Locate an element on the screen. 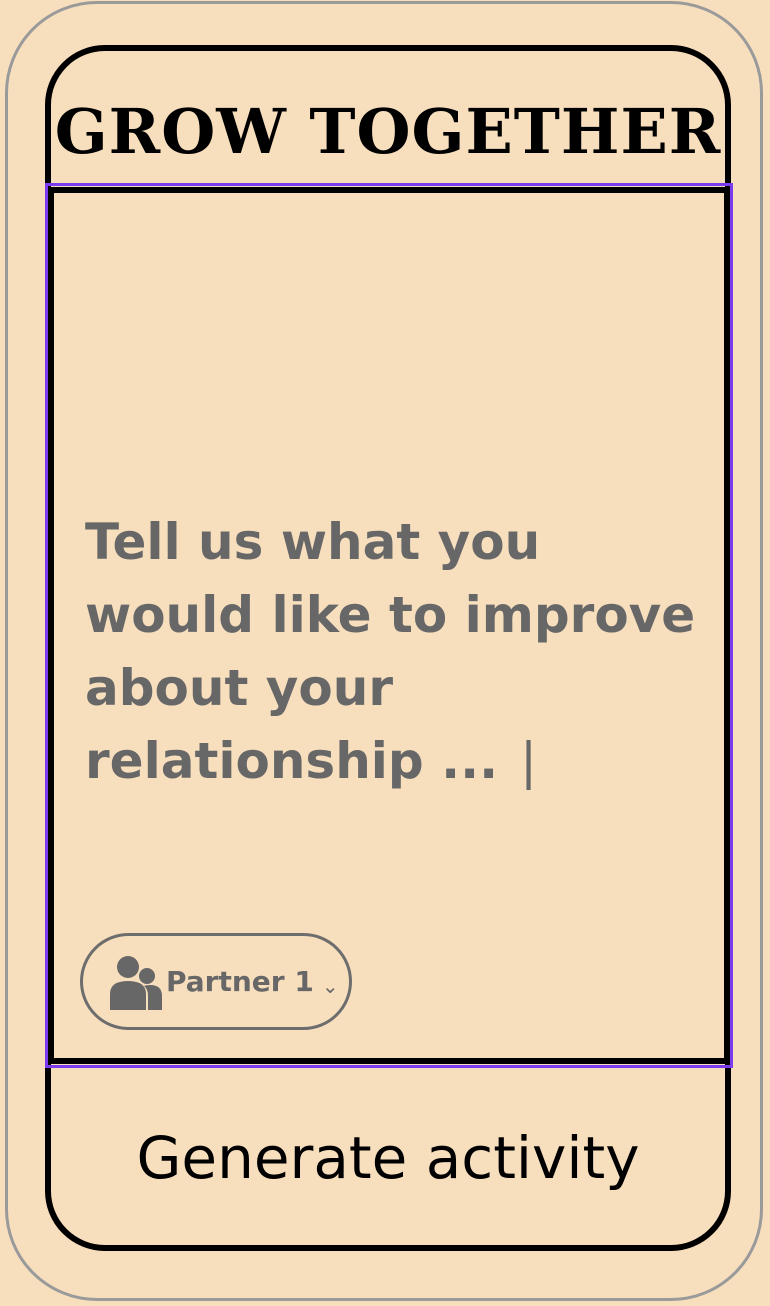 This screenshot has height=1306, width=770. generate-activity-button: Generate activity is located at coordinates (388, 1157).